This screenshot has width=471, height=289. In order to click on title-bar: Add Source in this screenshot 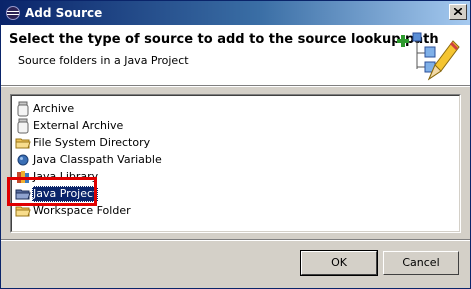, I will do `click(235, 13)`.